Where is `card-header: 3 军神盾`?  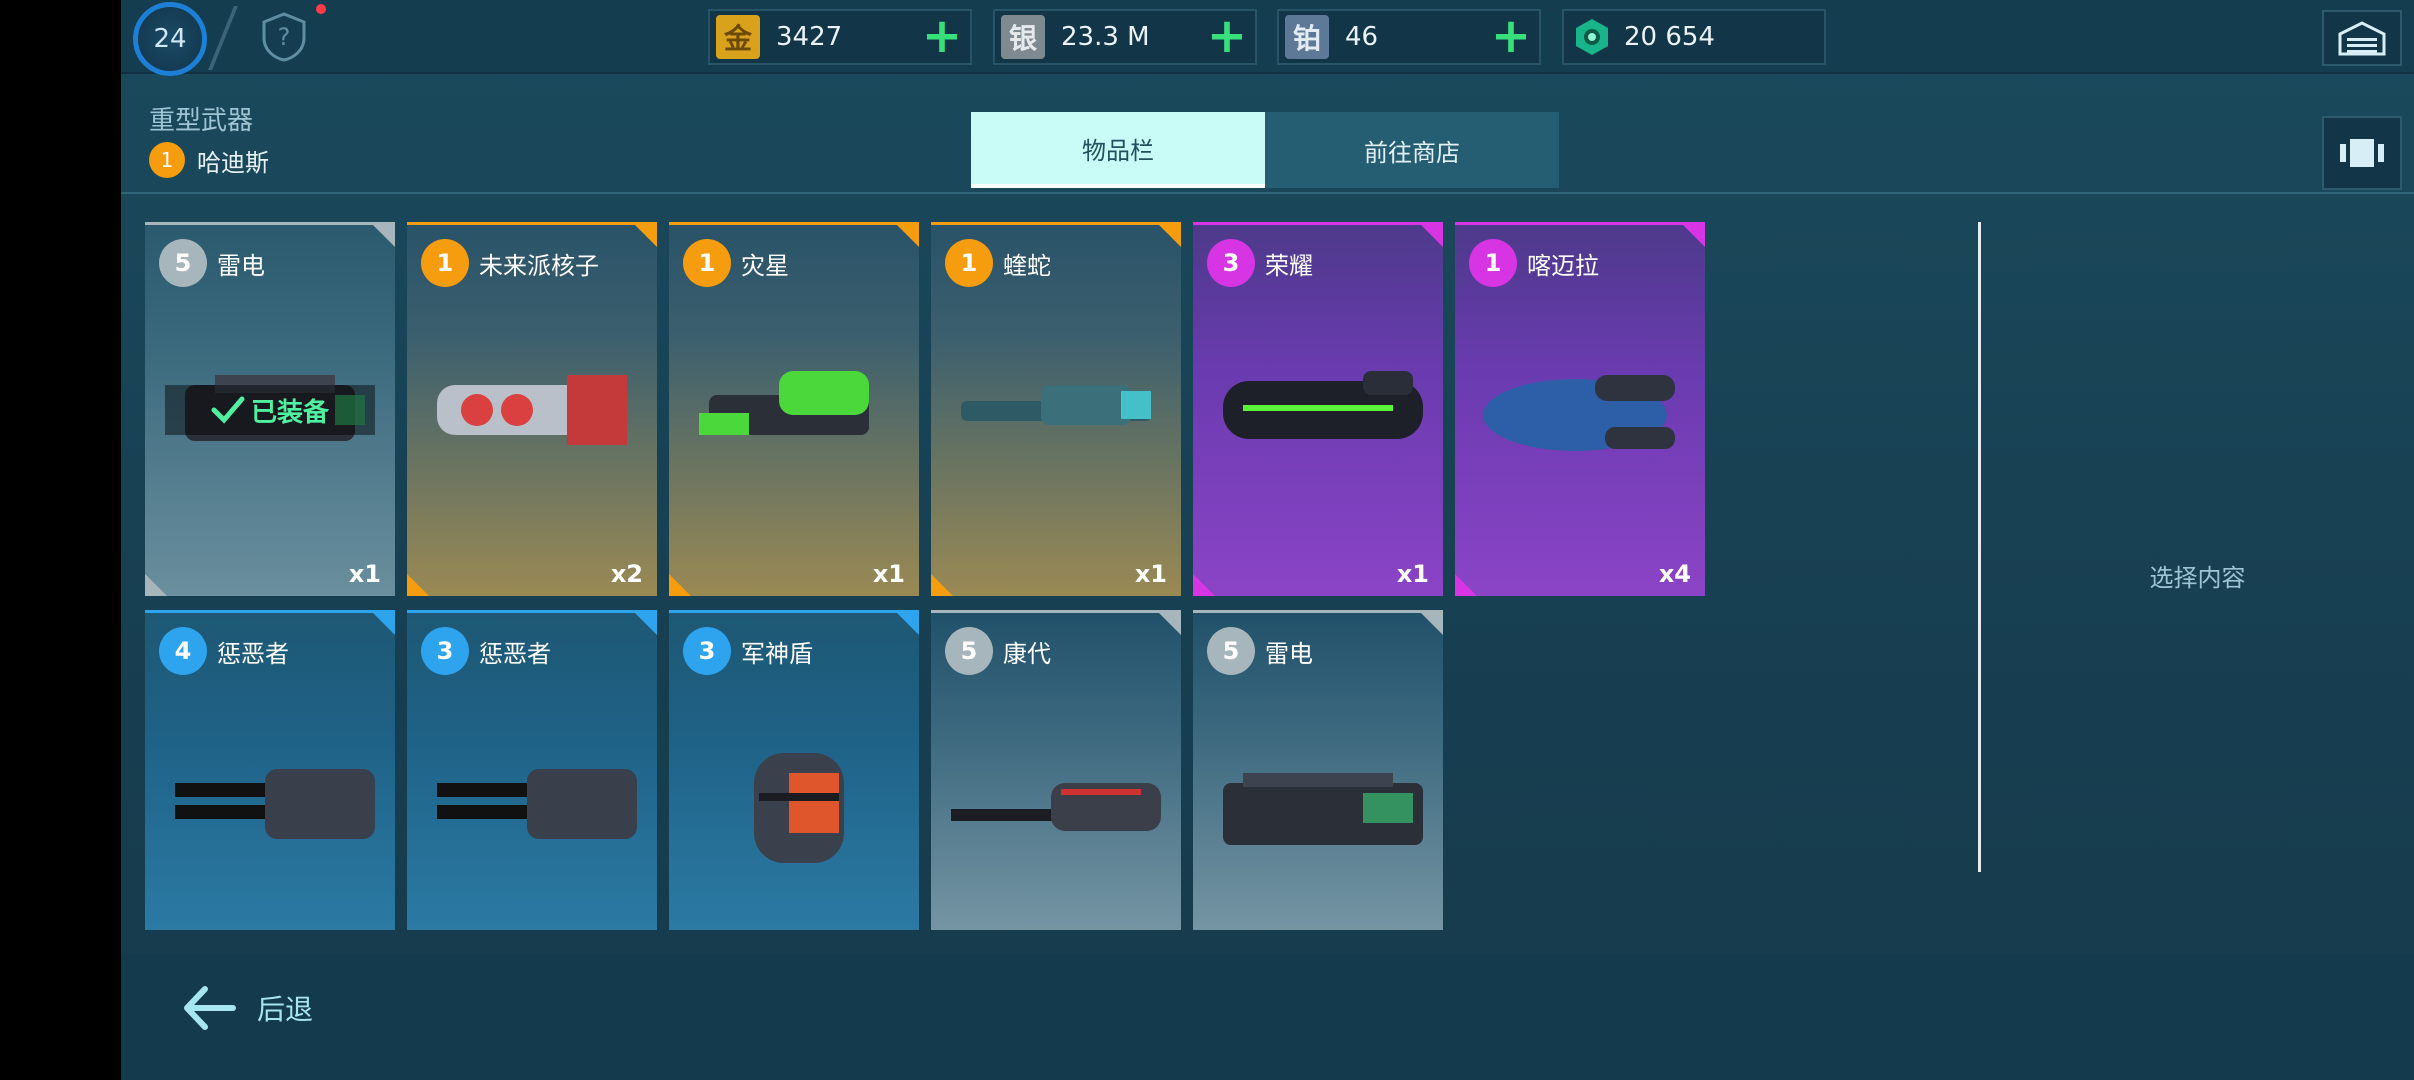 card-header: 3 军神盾 is located at coordinates (794, 651).